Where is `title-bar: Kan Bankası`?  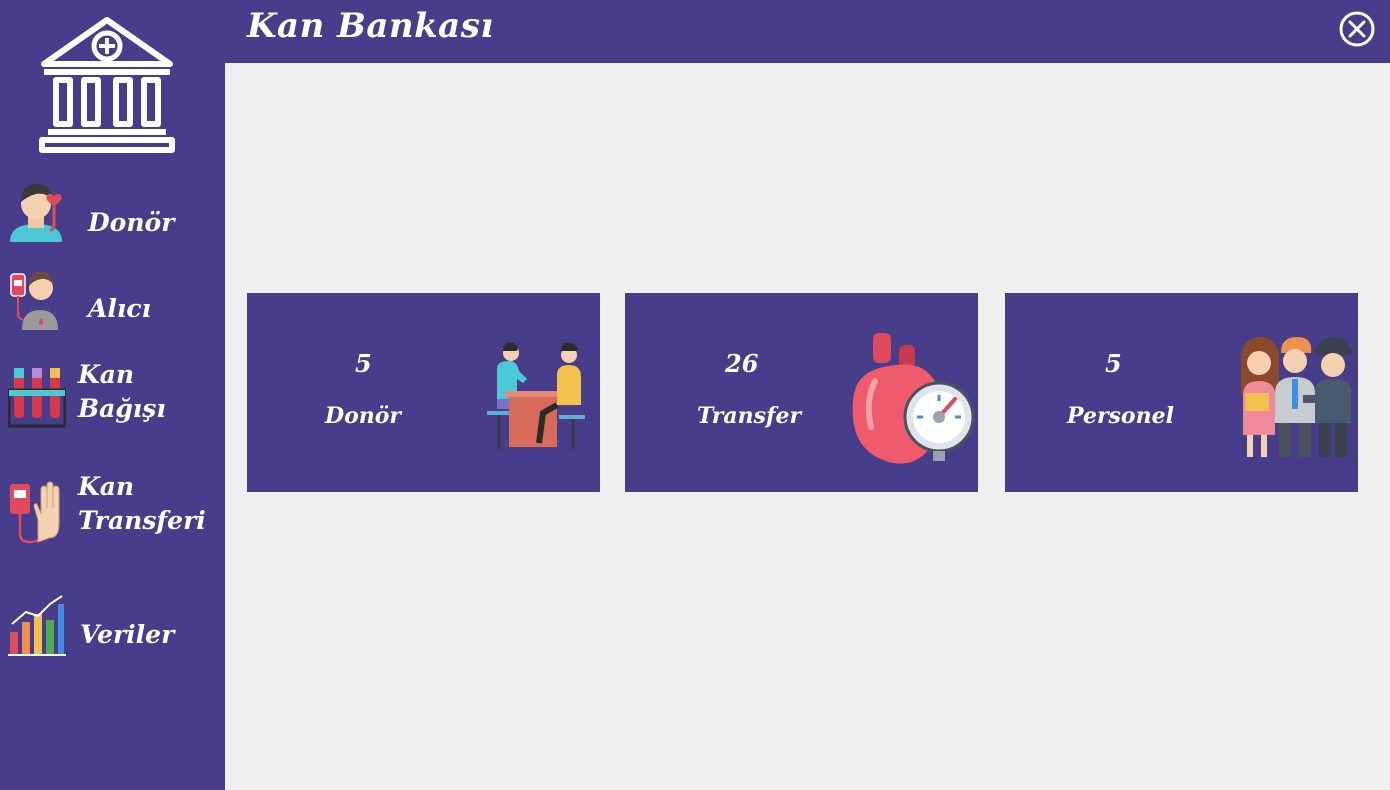 title-bar: Kan Bankası is located at coordinates (807, 31).